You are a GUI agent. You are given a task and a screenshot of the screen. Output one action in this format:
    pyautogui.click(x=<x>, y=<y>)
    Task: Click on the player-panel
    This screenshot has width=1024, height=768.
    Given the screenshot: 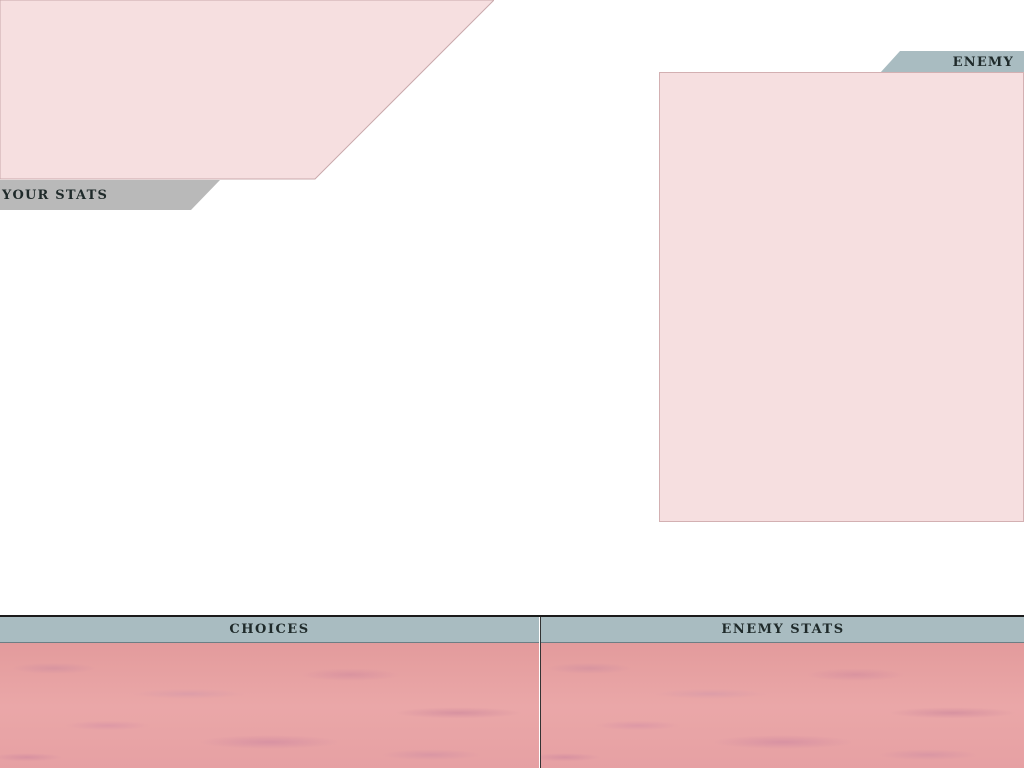 What is the action you would take?
    pyautogui.click(x=247, y=90)
    